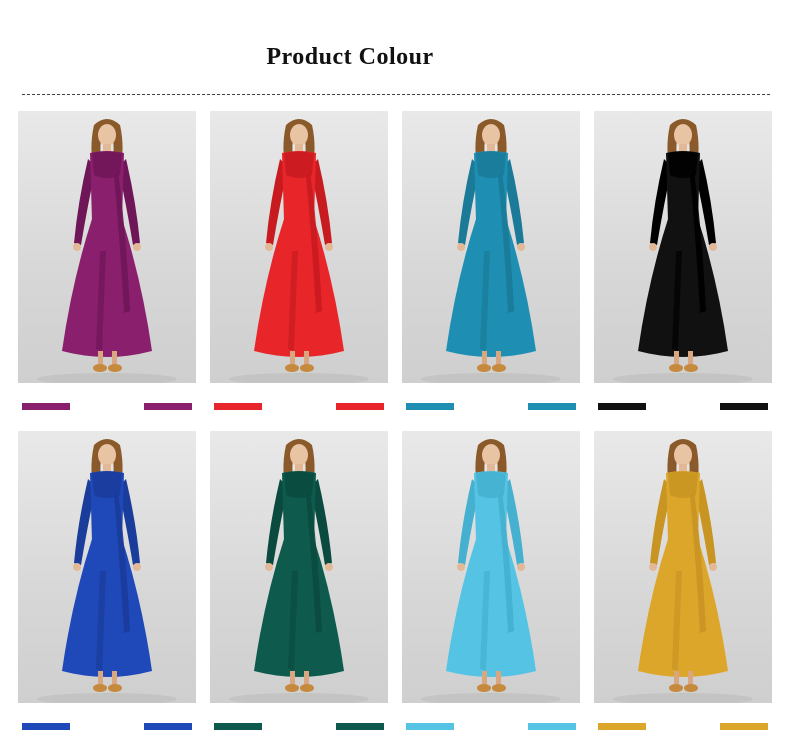 The image size is (790, 747). What do you see at coordinates (107, 247) in the screenshot?
I see `purple-dress-photo` at bounding box center [107, 247].